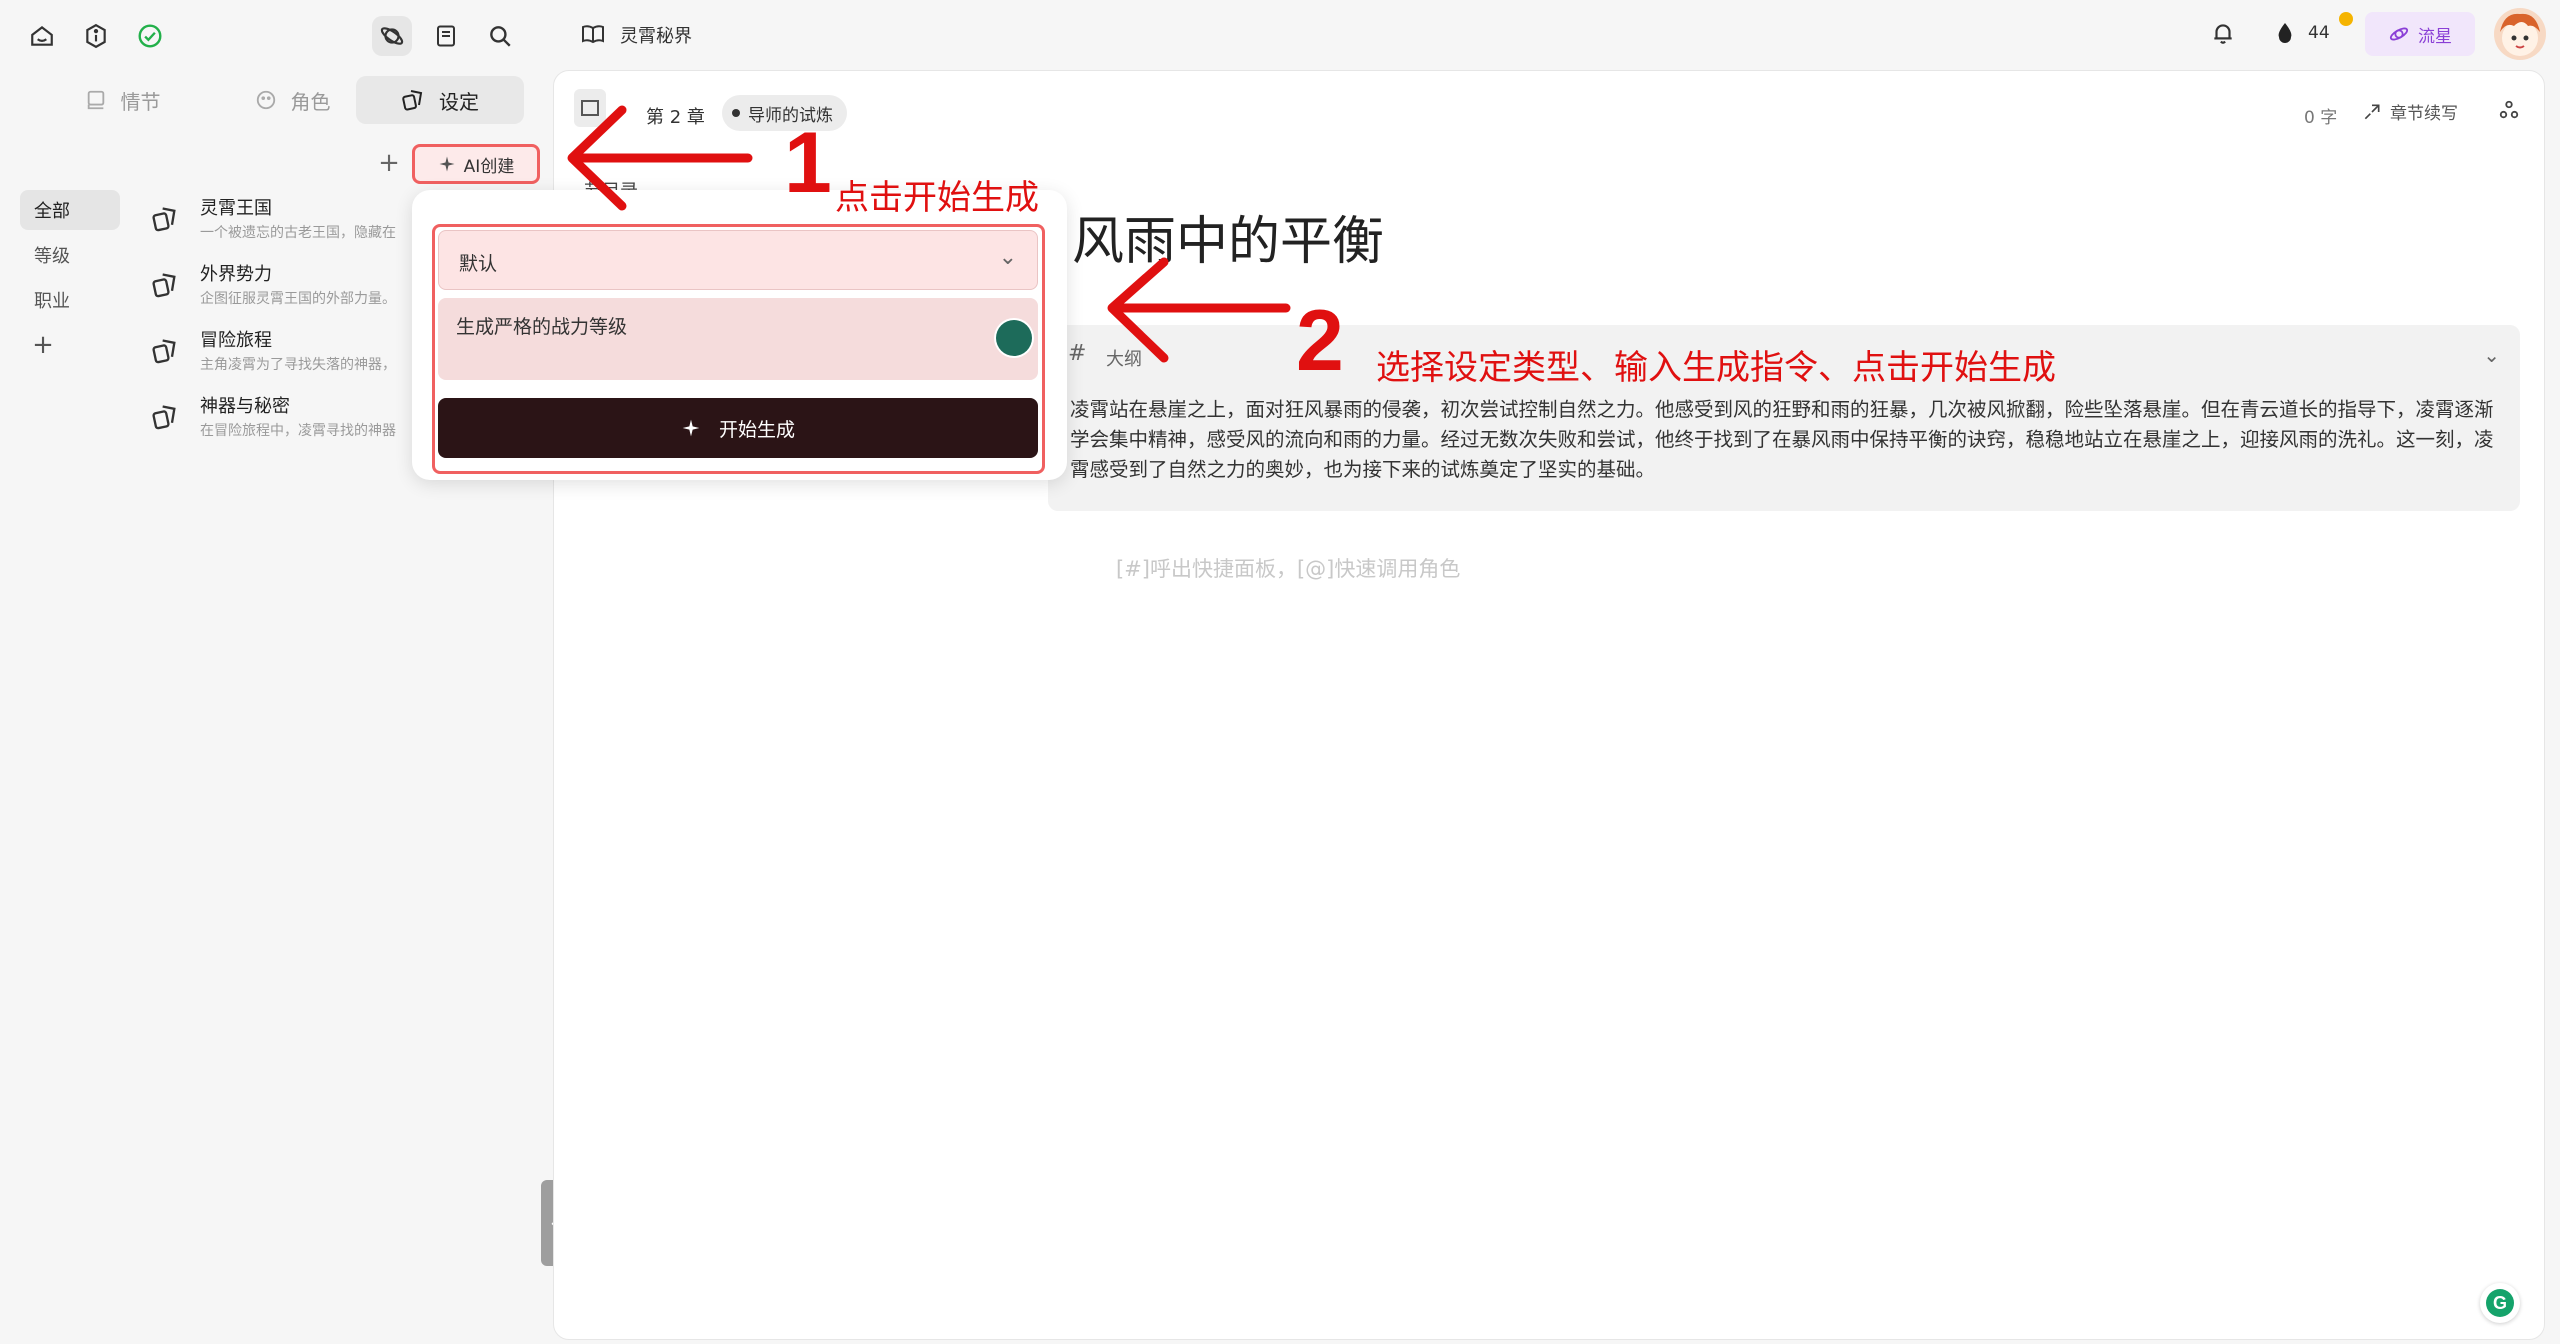 The height and width of the screenshot is (1344, 2560). What do you see at coordinates (96, 100) in the screenshot?
I see `book-icon` at bounding box center [96, 100].